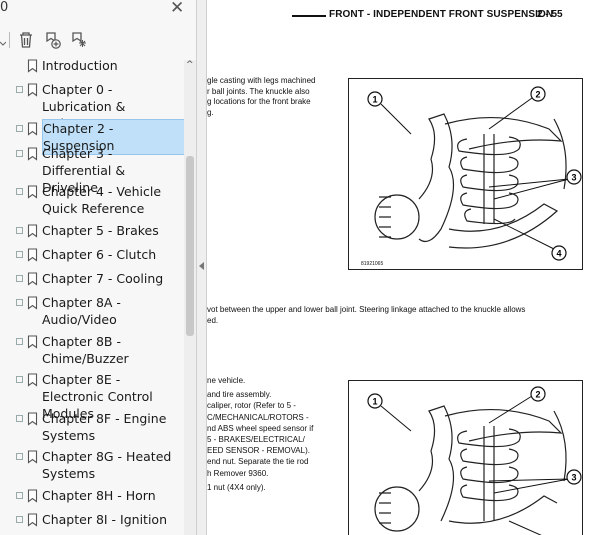 The image size is (600, 535). I want to click on trash-icon, so click(26, 40).